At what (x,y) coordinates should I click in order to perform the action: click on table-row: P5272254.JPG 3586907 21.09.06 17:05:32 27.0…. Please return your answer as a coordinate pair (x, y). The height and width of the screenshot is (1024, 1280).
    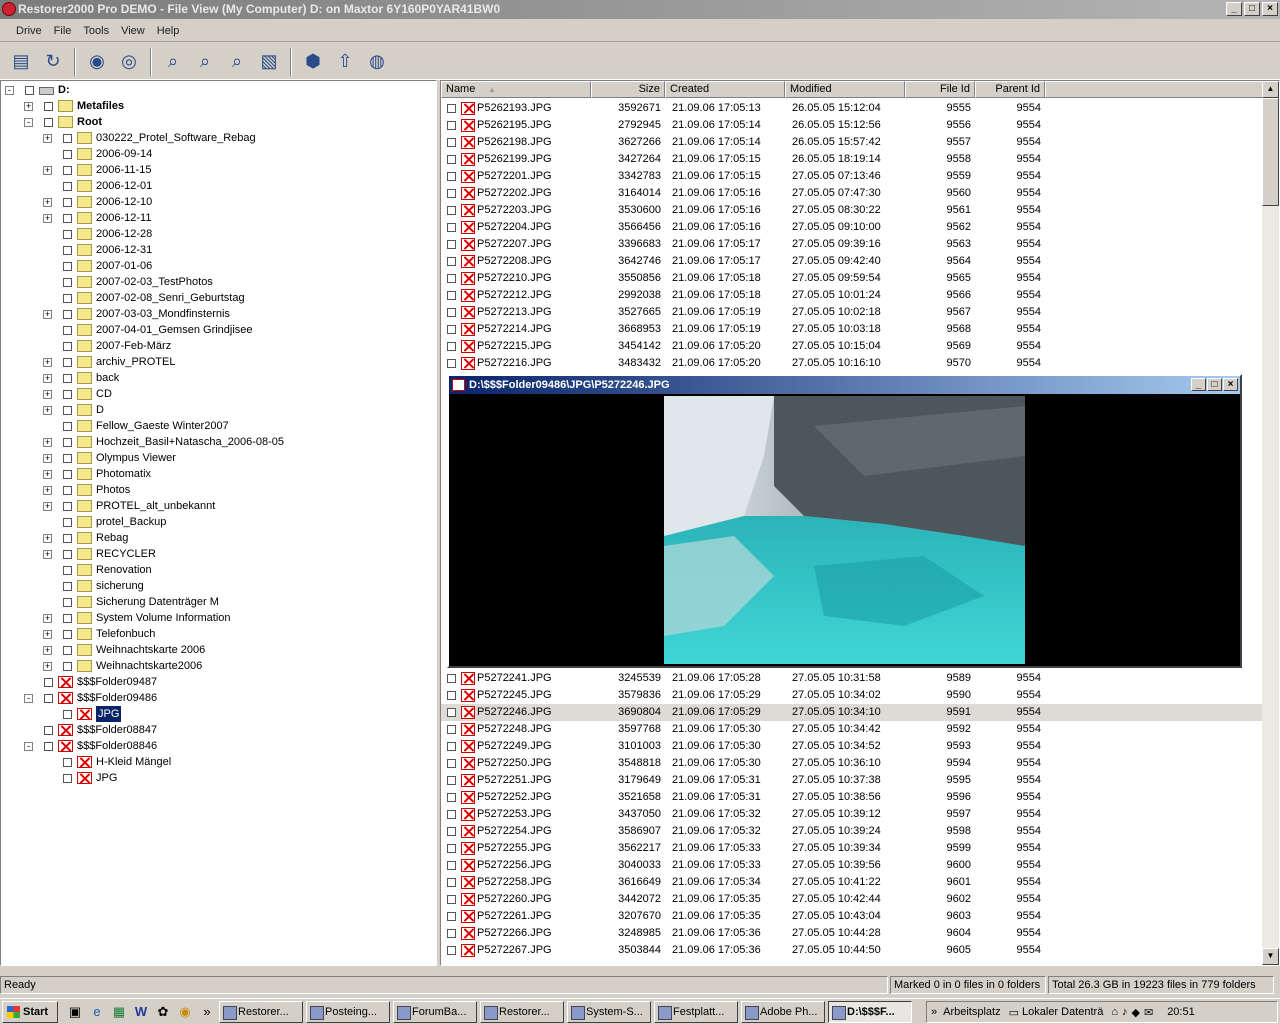
    Looking at the image, I should click on (852, 831).